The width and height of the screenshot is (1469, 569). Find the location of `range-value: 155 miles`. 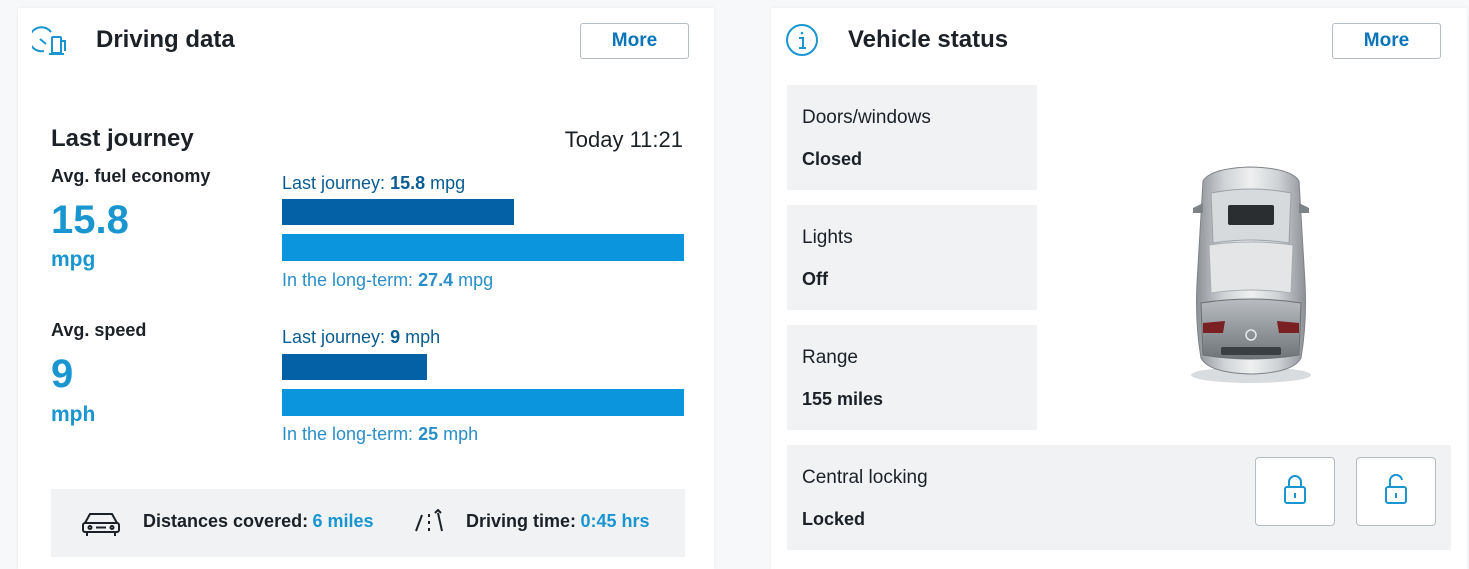

range-value: 155 miles is located at coordinates (843, 399).